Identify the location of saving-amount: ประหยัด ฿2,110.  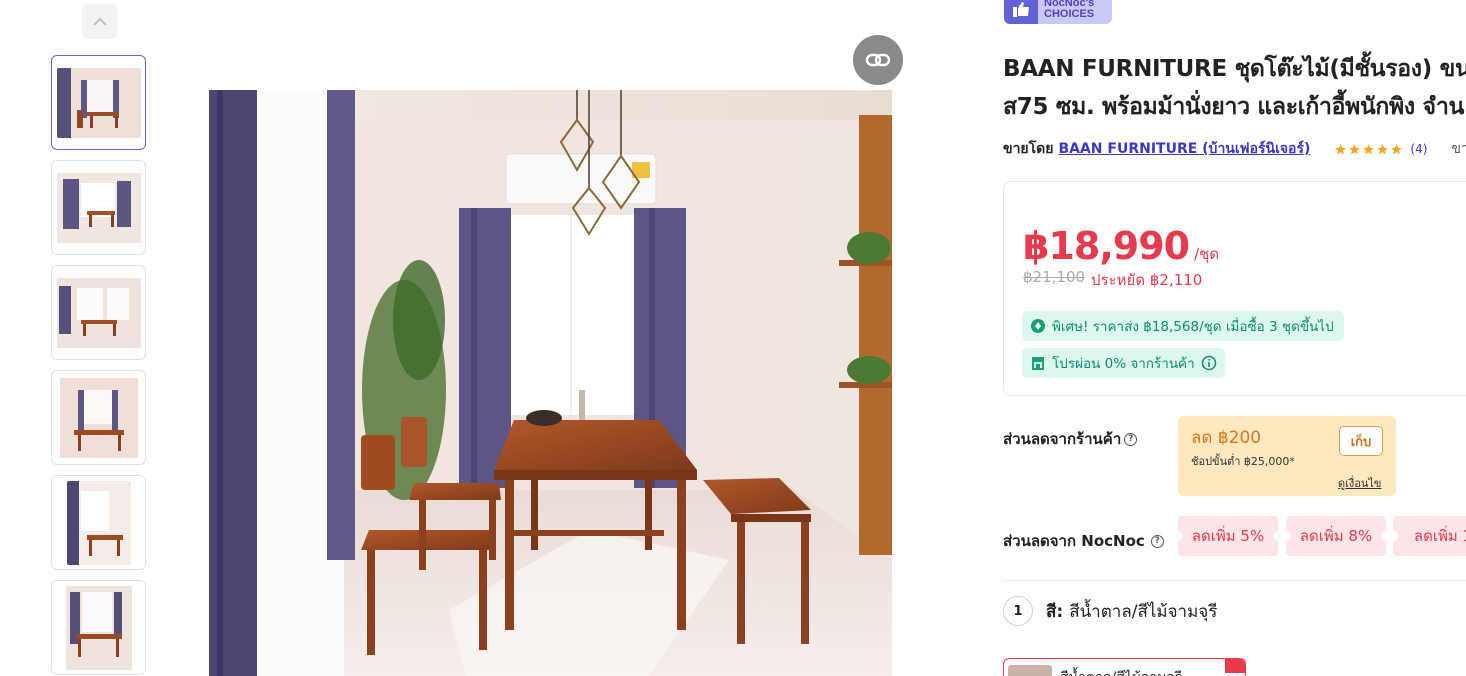
(1147, 280).